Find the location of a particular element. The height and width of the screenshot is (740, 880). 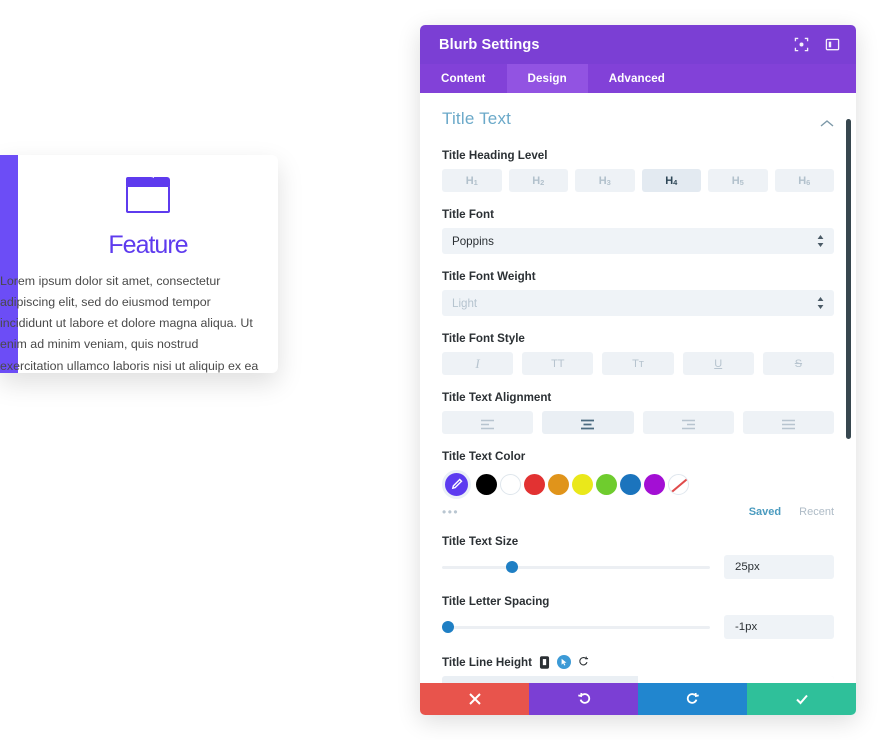

panel-layout-icon is located at coordinates (832, 44).